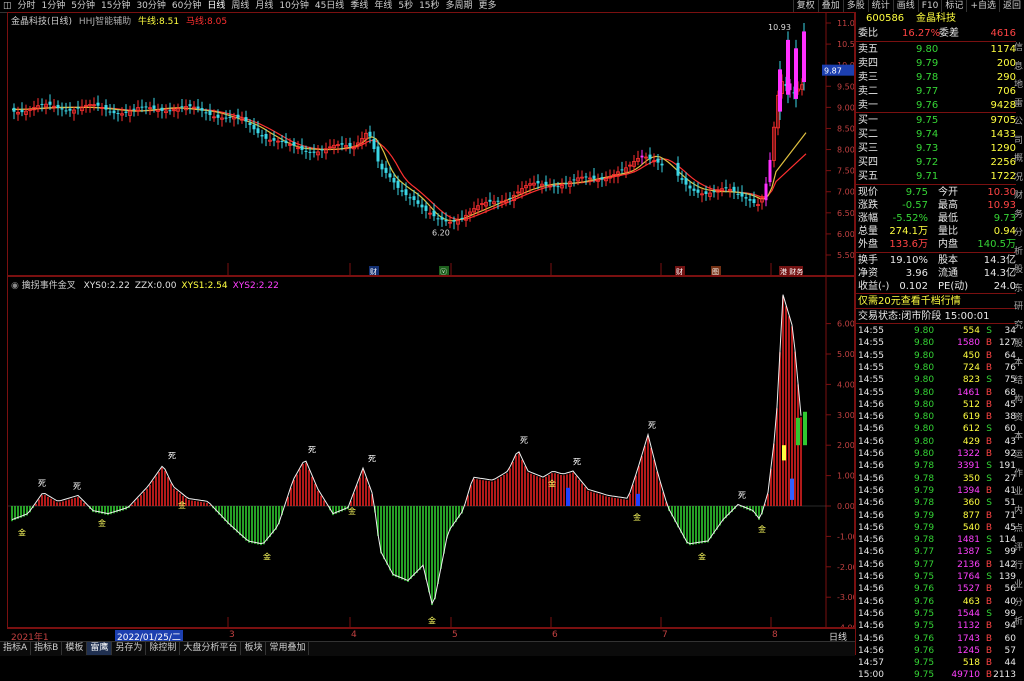  Describe the element at coordinates (7, 6) in the screenshot. I see `menu-icon: ◫` at that location.